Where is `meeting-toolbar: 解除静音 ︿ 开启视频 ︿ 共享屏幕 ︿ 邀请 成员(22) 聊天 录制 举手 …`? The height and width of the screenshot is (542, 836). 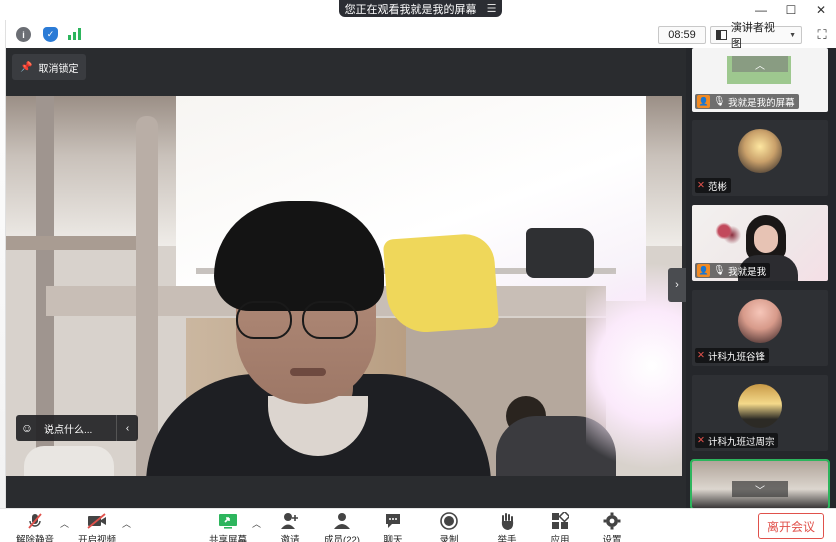
meeting-toolbar: 解除静音 ︿ 开启视频 ︿ 共享屏幕 ︿ 邀请 成员(22) 聊天 录制 举手 … is located at coordinates (418, 525).